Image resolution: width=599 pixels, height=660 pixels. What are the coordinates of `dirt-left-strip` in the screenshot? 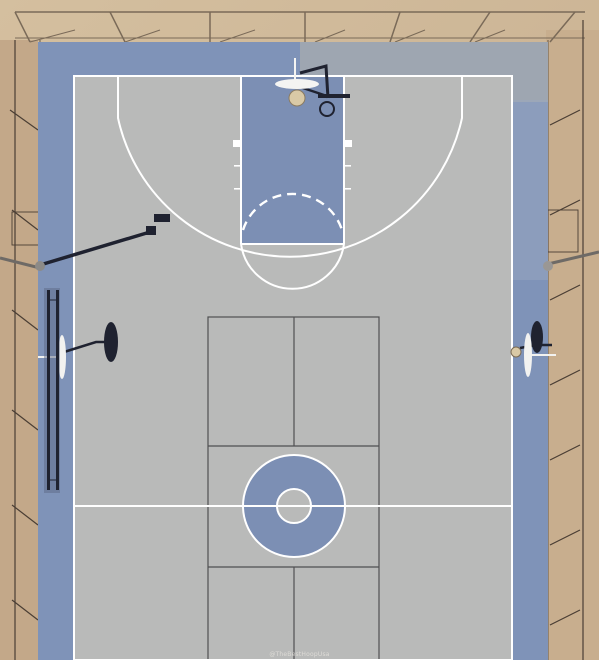 It's located at (19, 350).